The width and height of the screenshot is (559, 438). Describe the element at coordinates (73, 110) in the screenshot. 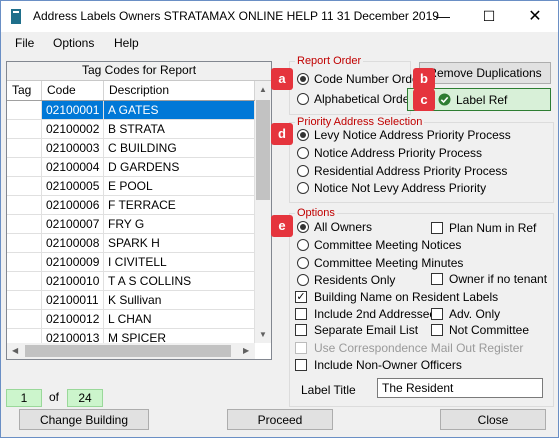

I see `cell-code: 02100001` at that location.